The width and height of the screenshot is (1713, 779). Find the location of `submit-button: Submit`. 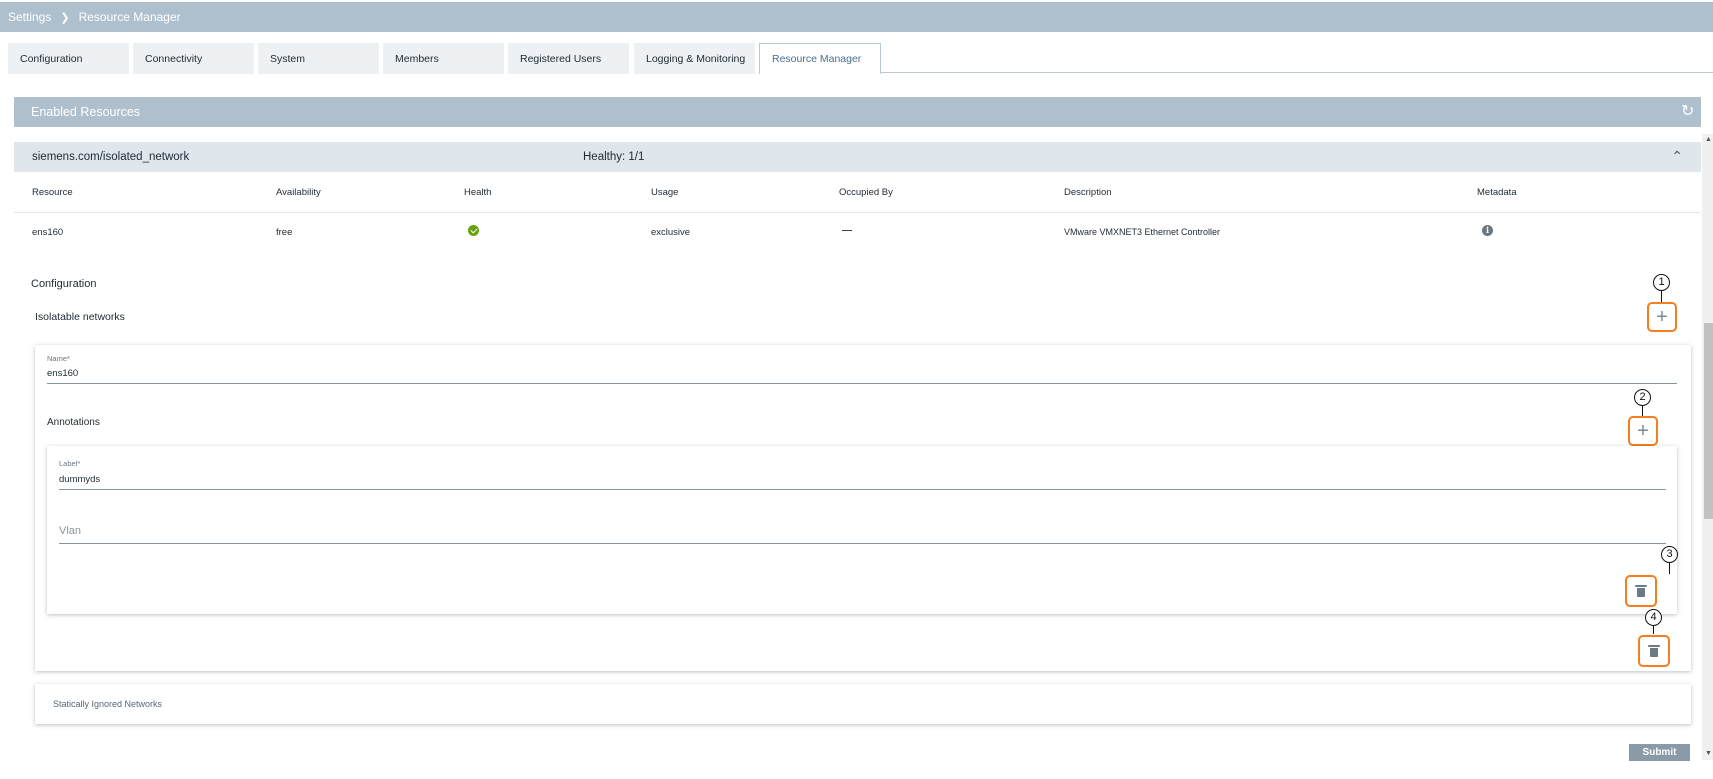

submit-button: Submit is located at coordinates (1659, 752).